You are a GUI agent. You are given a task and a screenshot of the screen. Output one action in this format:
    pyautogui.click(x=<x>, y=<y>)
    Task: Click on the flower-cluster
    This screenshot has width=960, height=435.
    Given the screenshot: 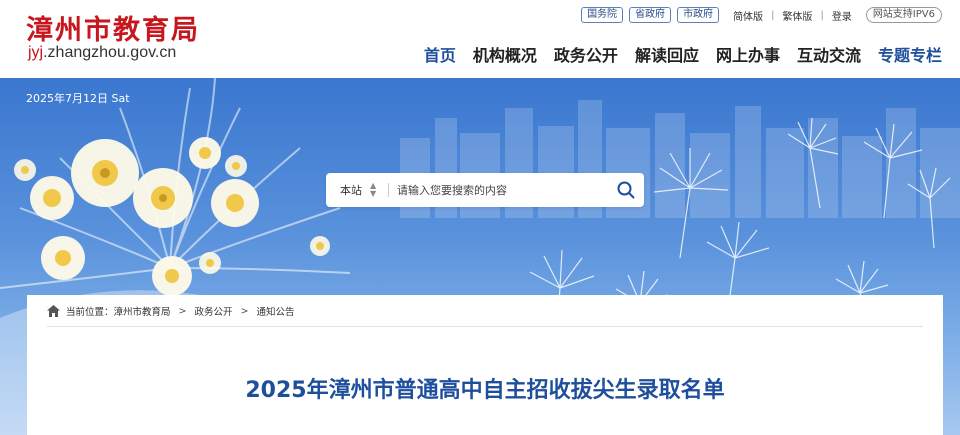 What is the action you would take?
    pyautogui.click(x=172, y=216)
    